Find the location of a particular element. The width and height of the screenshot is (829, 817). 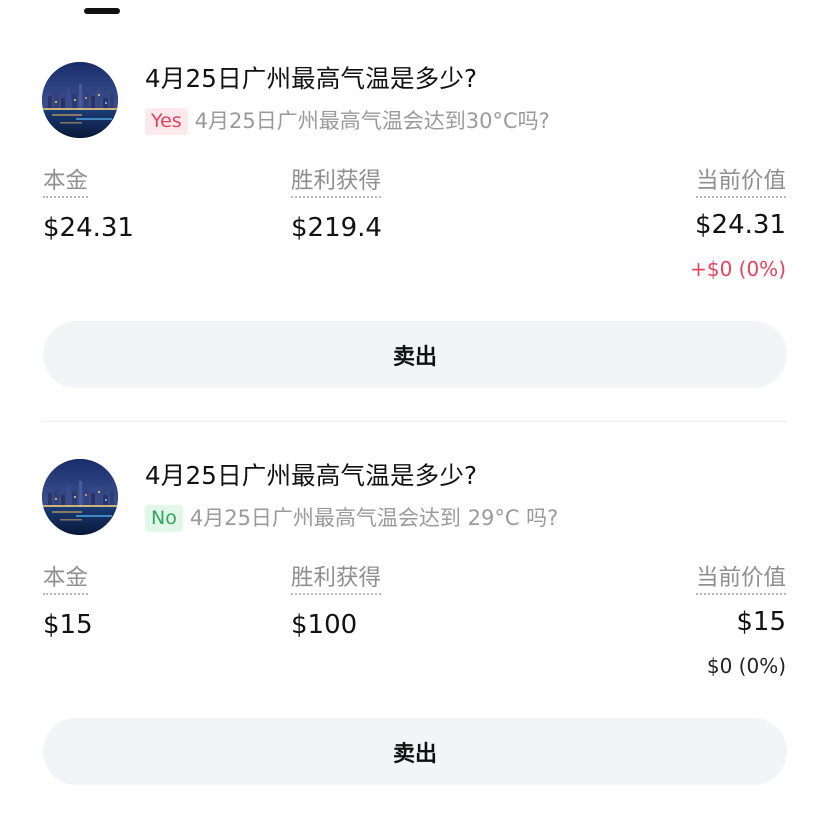

position-outcome: No 4月25日广州最高气温会达到 29°C 吗? is located at coordinates (351, 518).